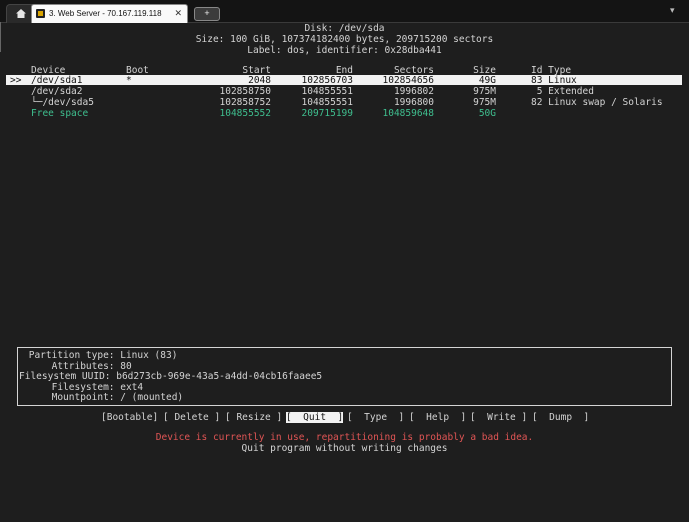 This screenshot has width=689, height=522. I want to click on row-device: Free space, so click(60, 113).